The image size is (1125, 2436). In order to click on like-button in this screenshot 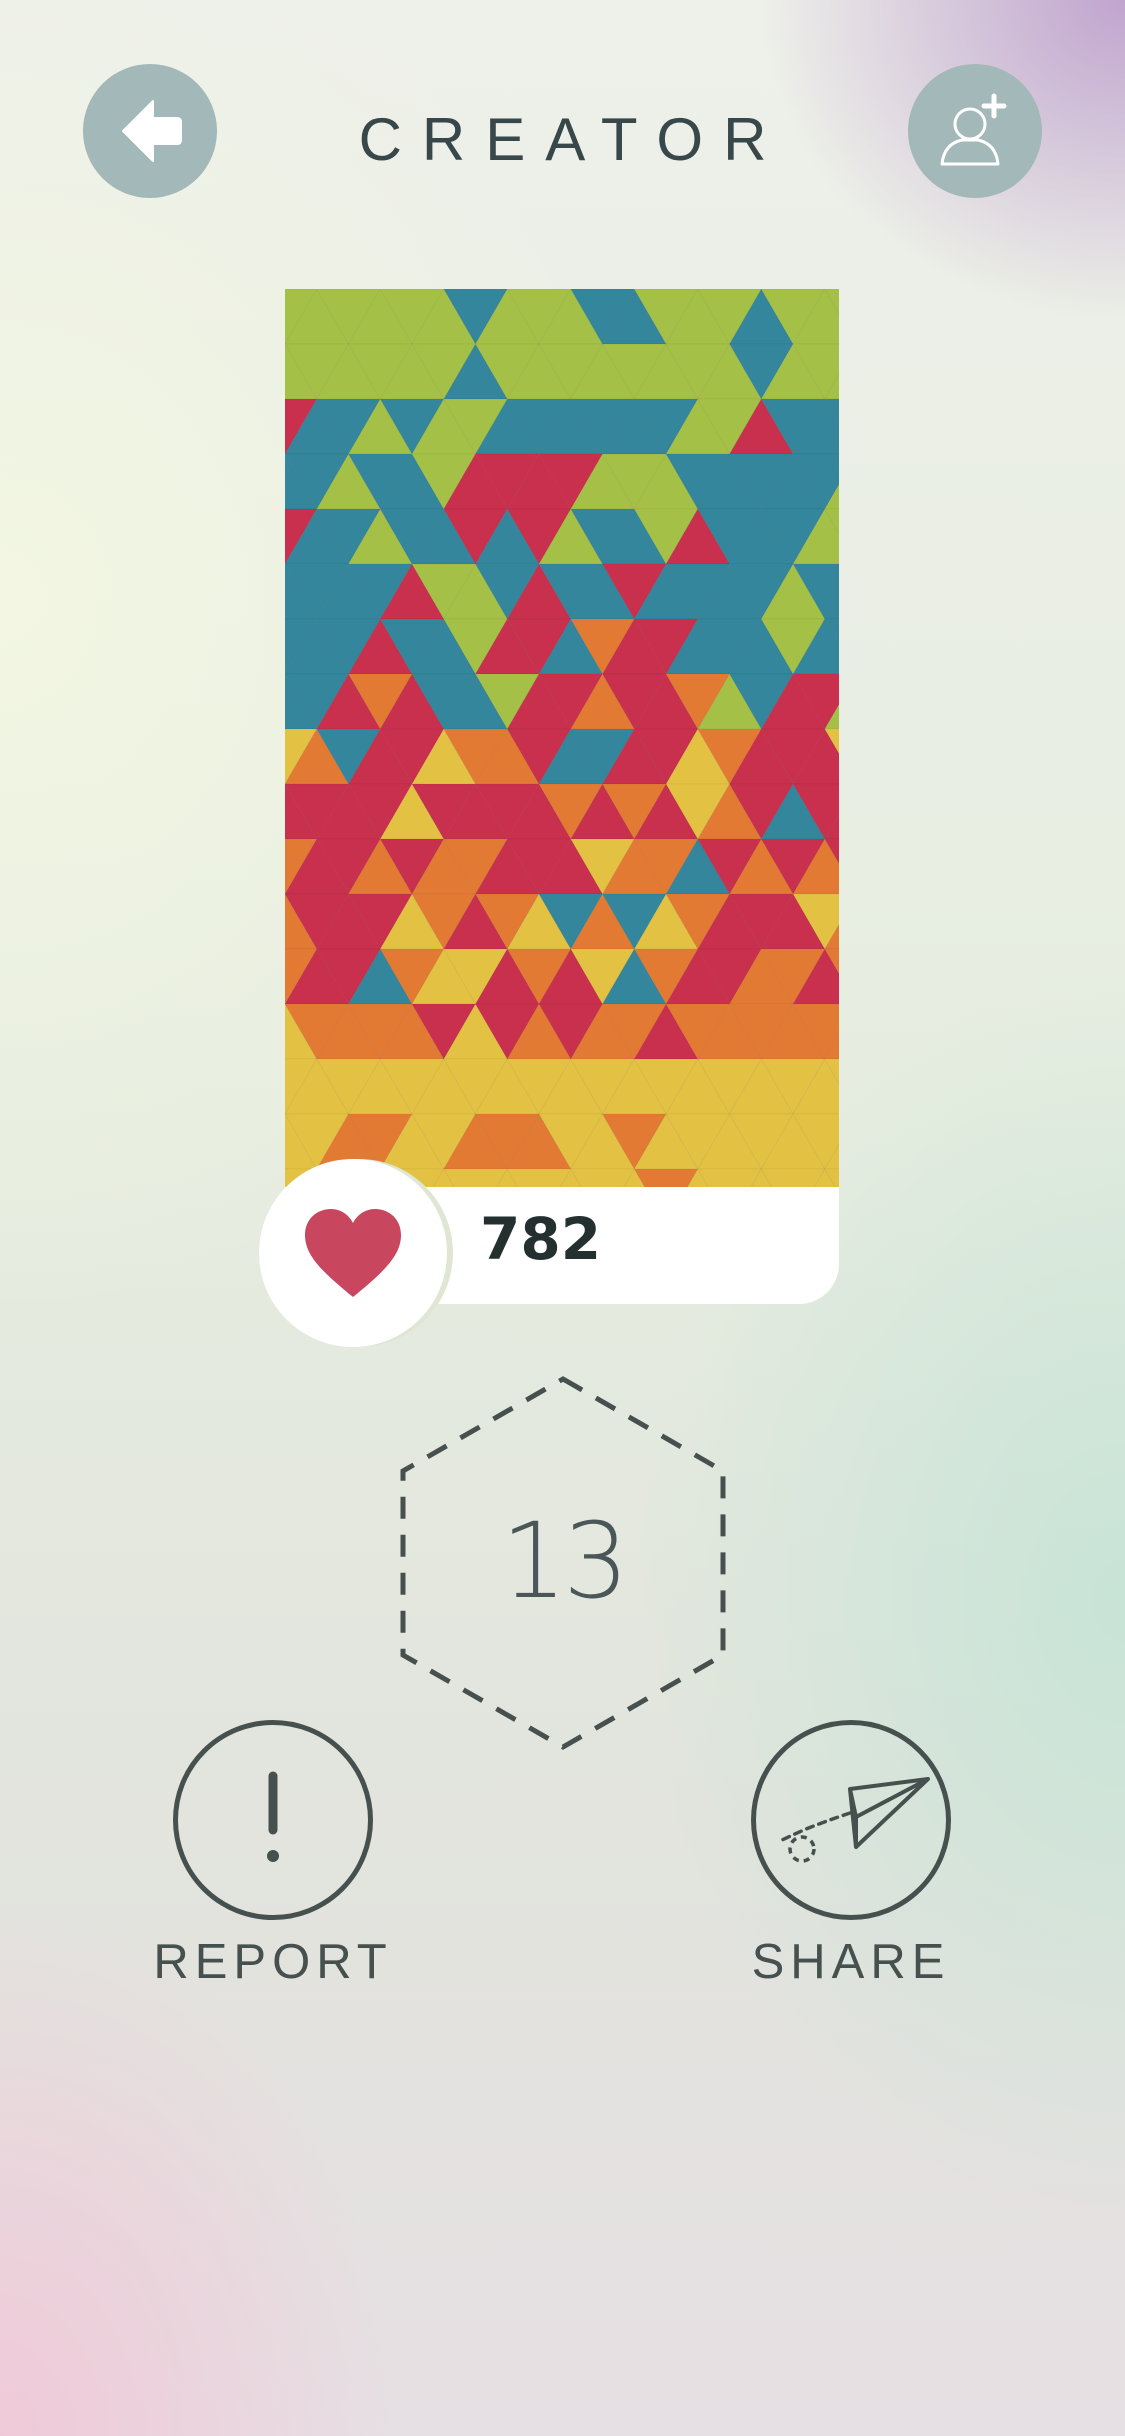, I will do `click(353, 1253)`.